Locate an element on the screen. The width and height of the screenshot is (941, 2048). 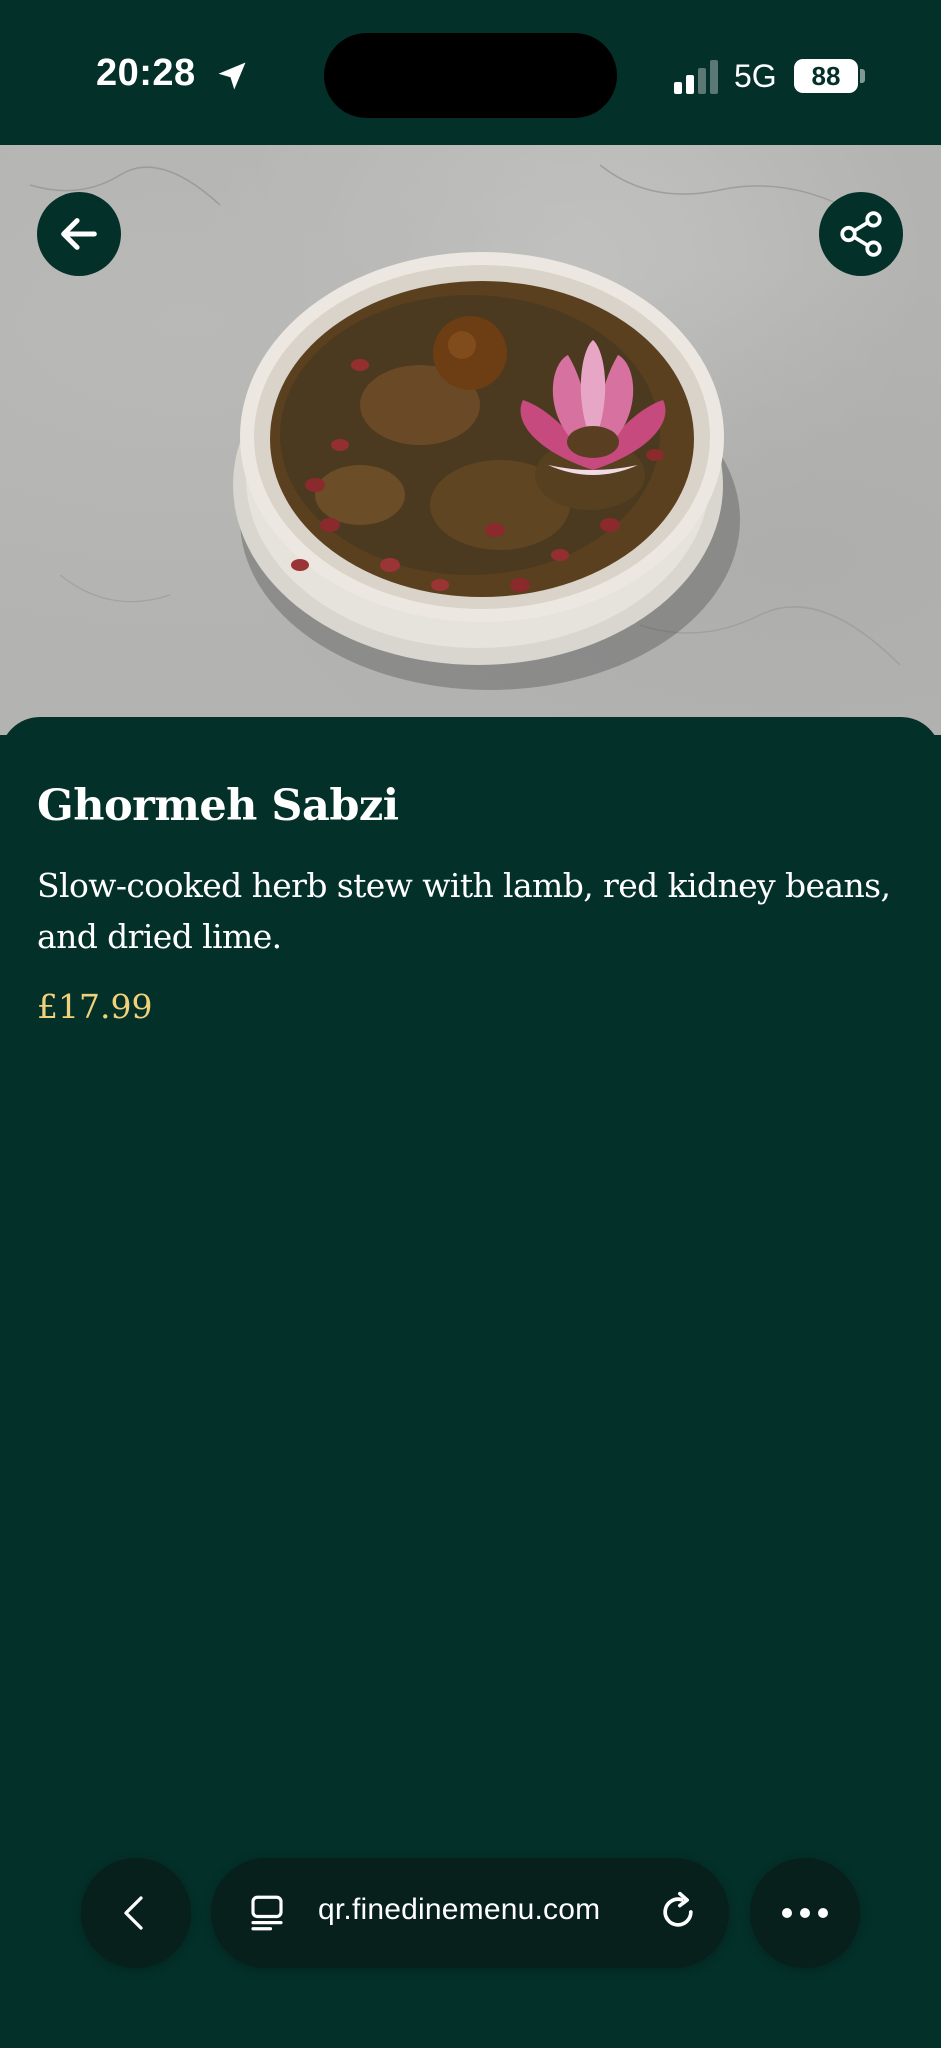
browser-back-button is located at coordinates (136, 1913).